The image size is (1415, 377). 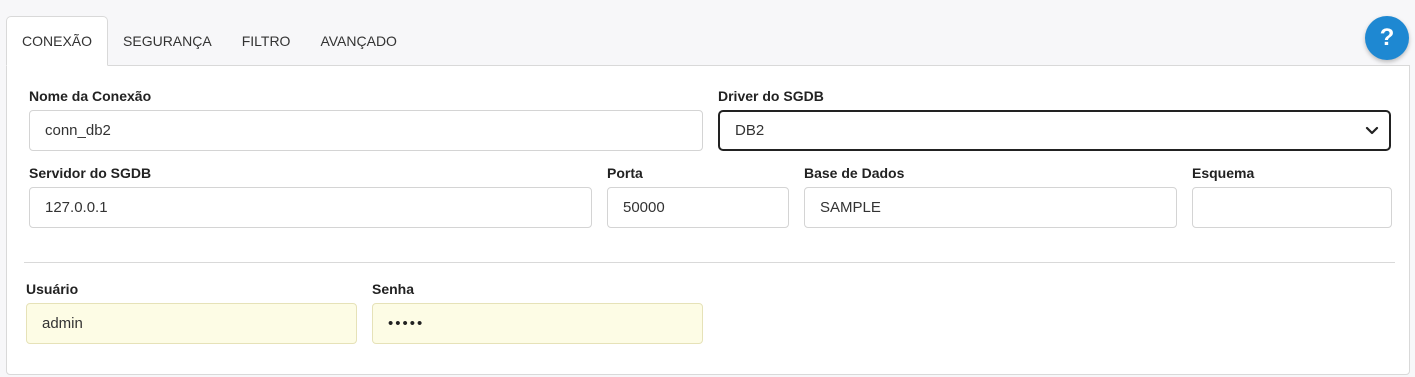 What do you see at coordinates (709, 262) in the screenshot?
I see `section-divider` at bounding box center [709, 262].